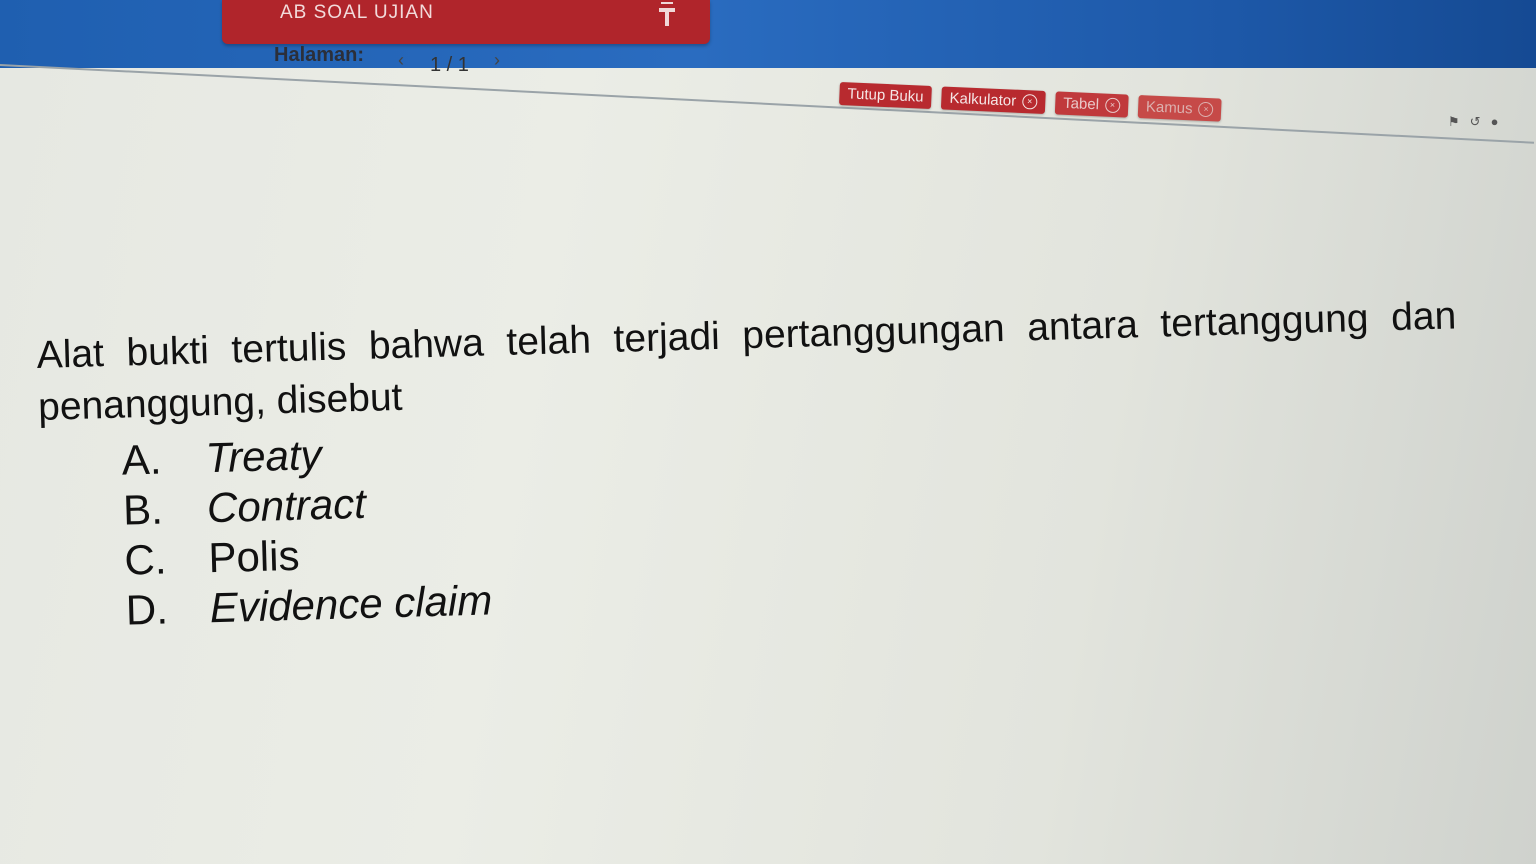  I want to click on option-letter: B., so click(143, 509).